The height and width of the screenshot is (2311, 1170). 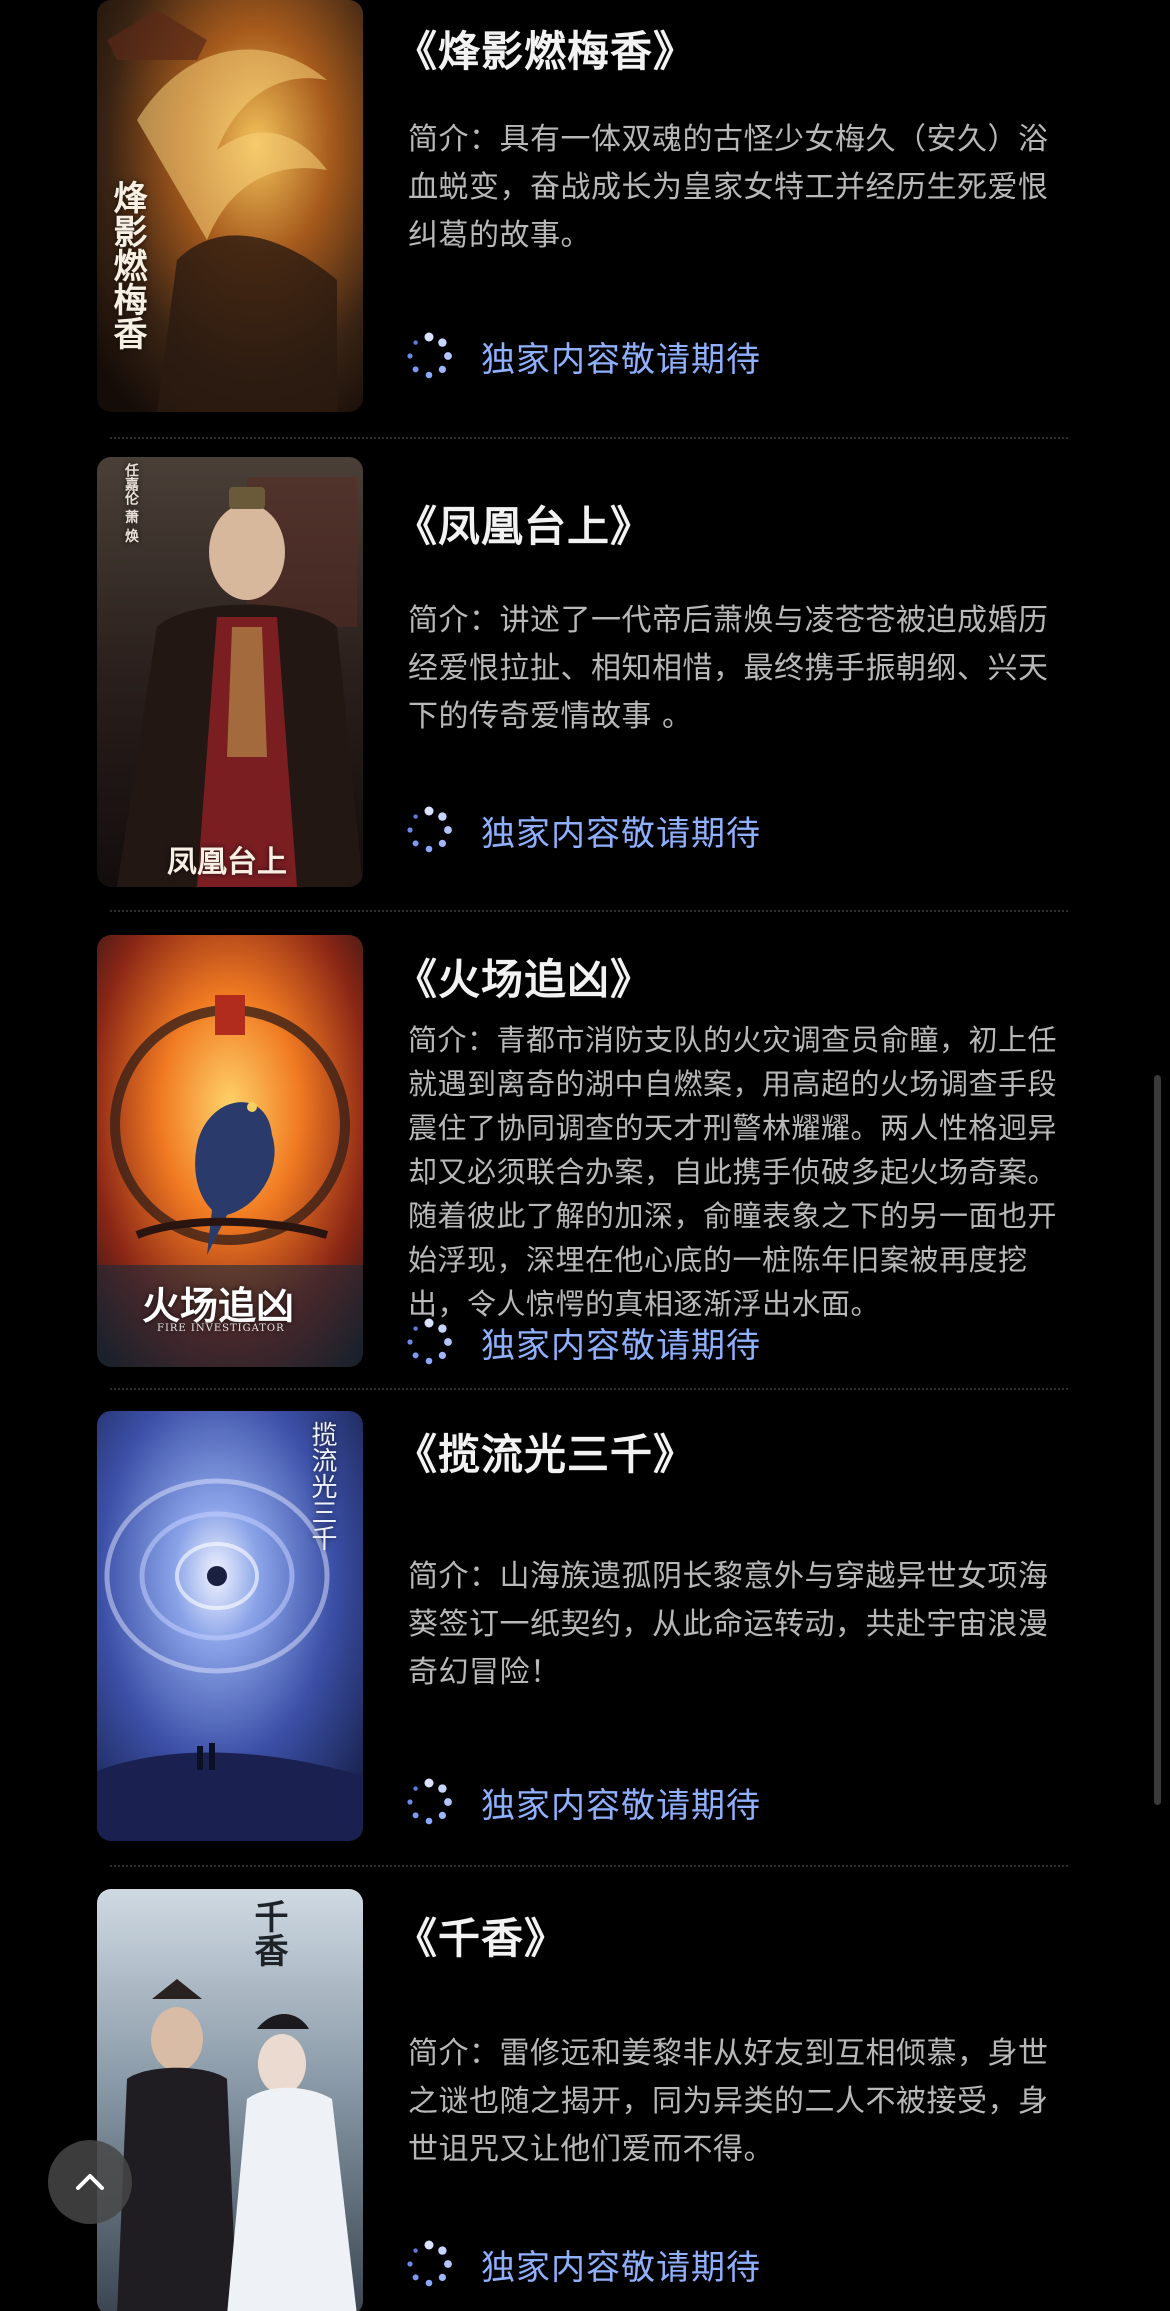 I want to click on scrollbar, so click(x=1157, y=1440).